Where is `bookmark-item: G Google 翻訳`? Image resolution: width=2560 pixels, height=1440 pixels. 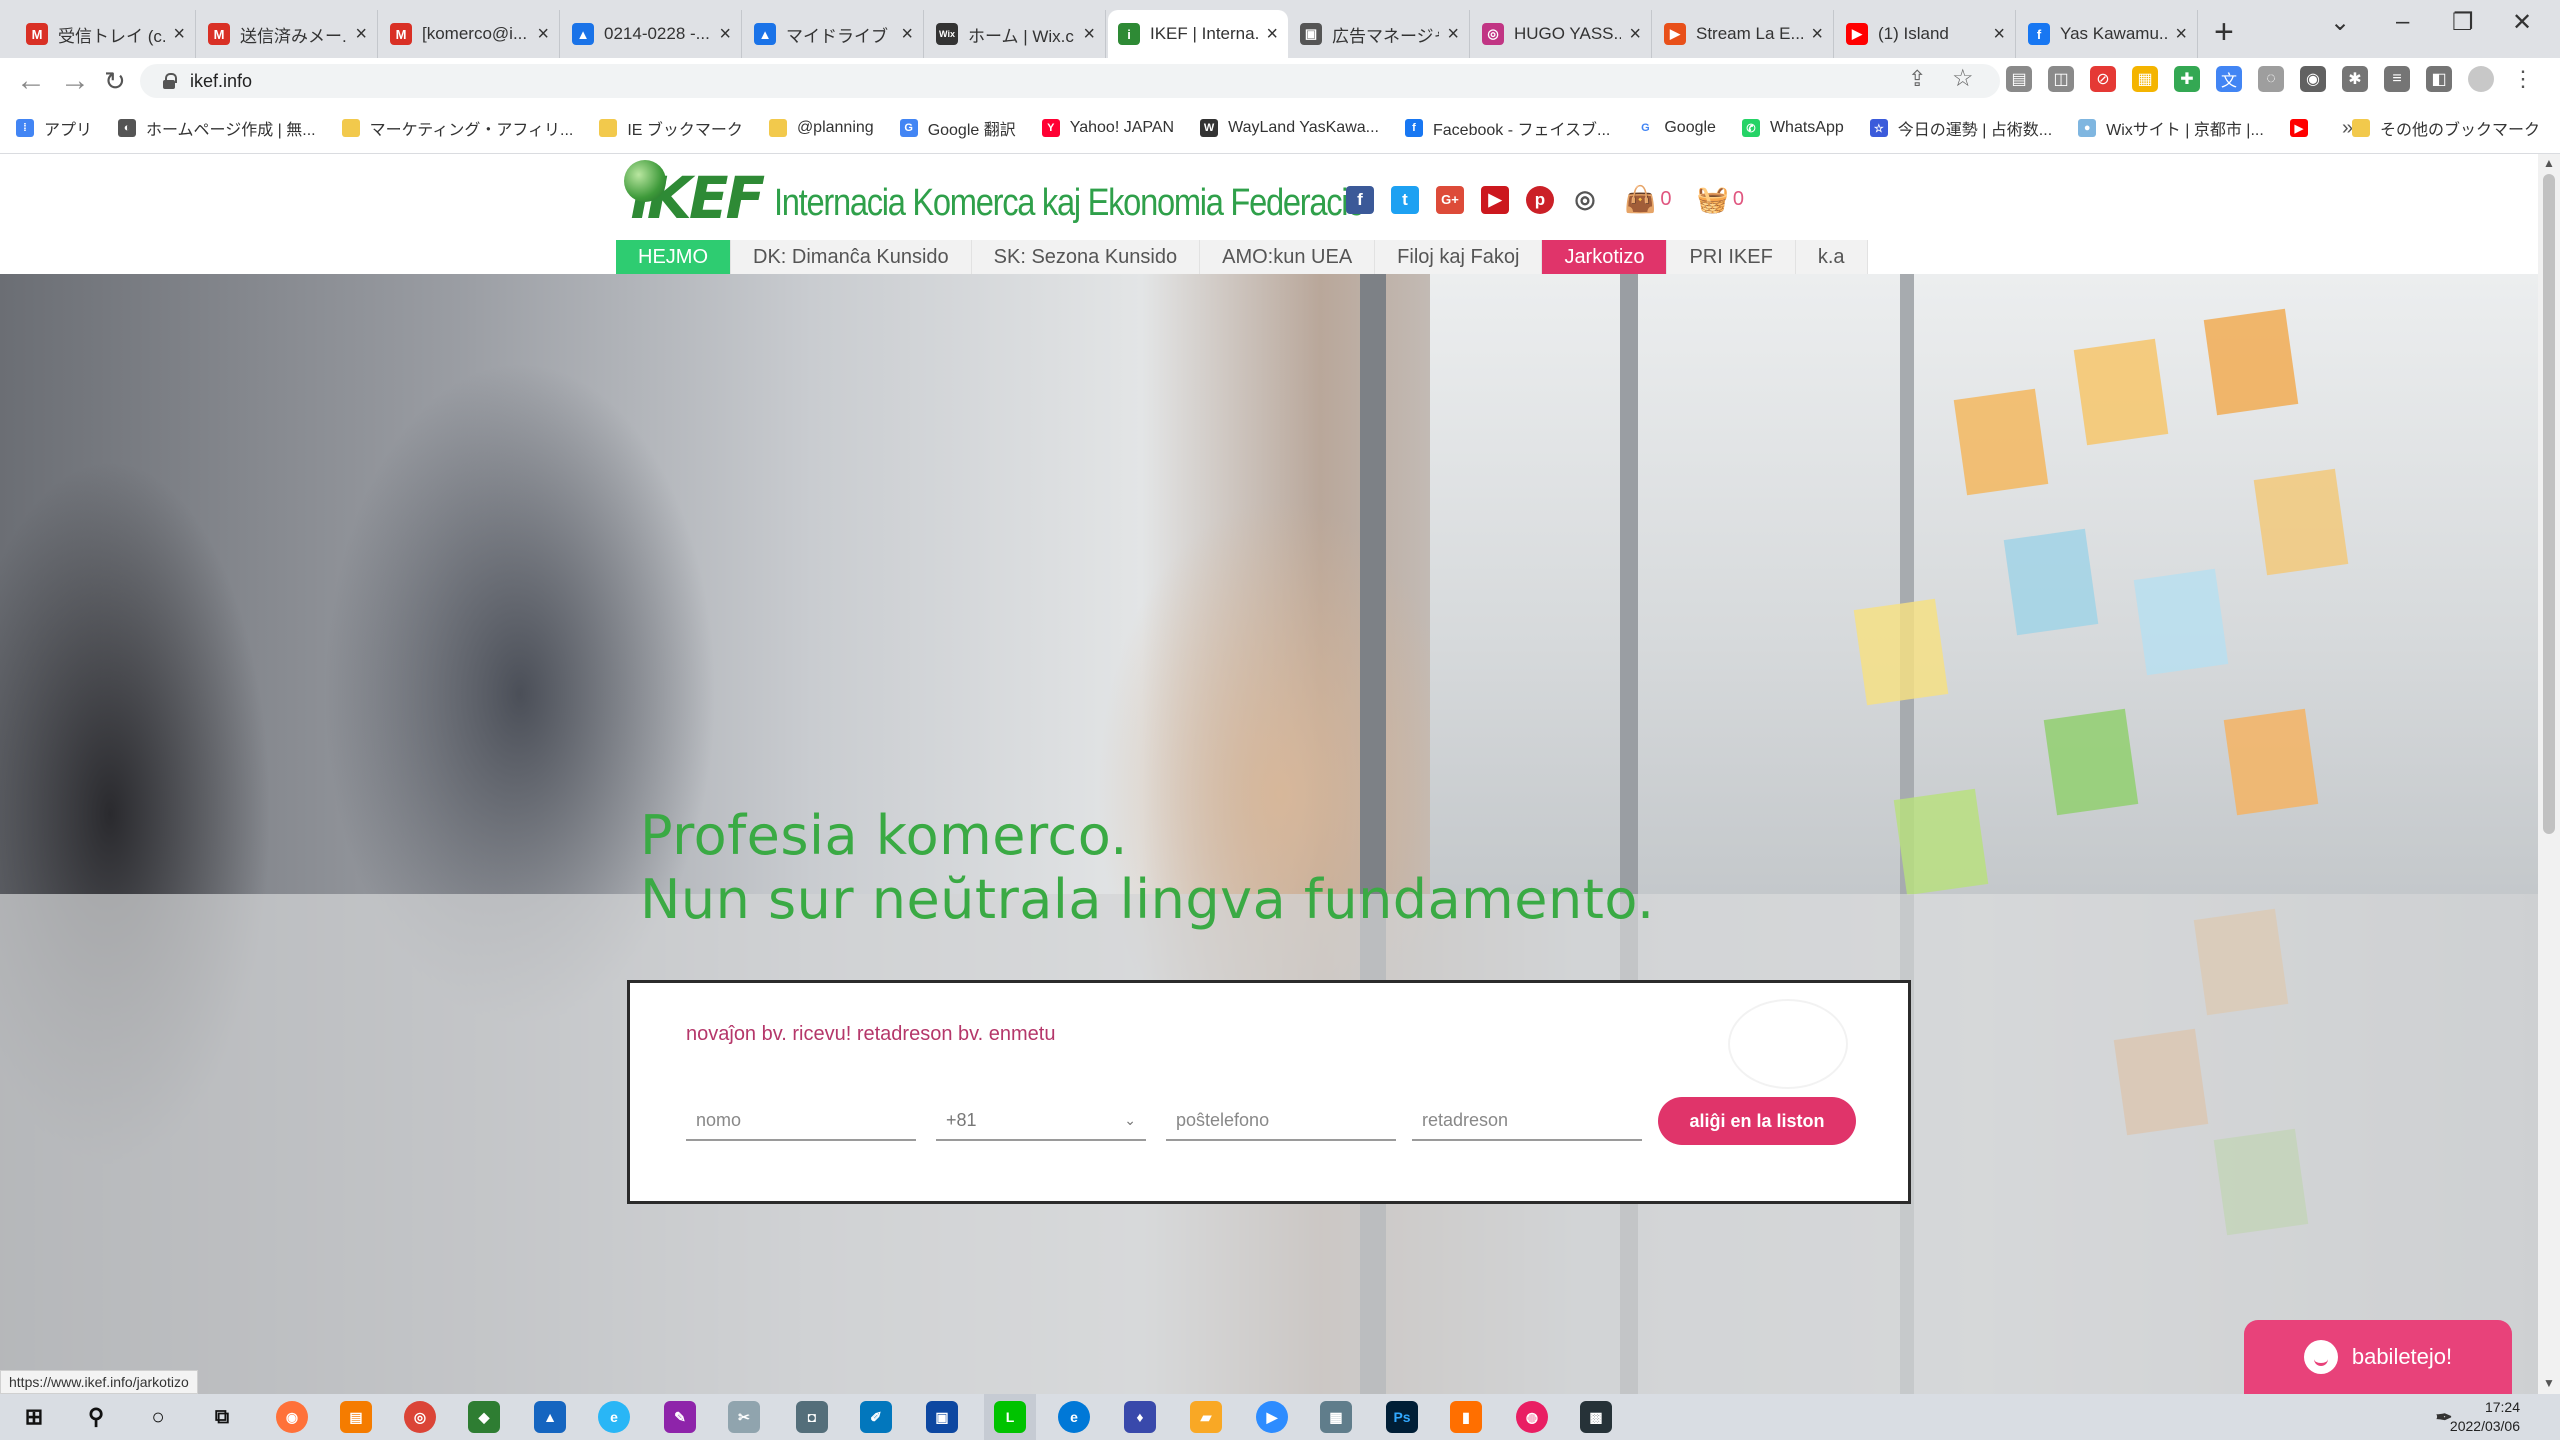 bookmark-item: G Google 翻訳 is located at coordinates (957, 128).